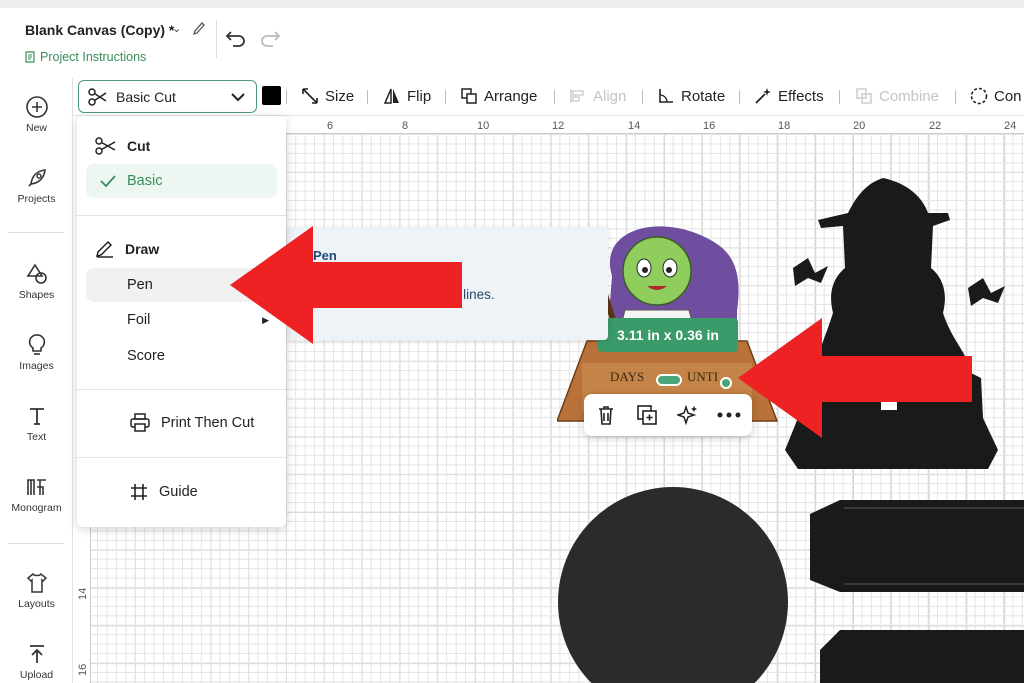 The height and width of the screenshot is (683, 1024). Describe the element at coordinates (83, 669) in the screenshot. I see `ruler-tick-label: 16` at that location.